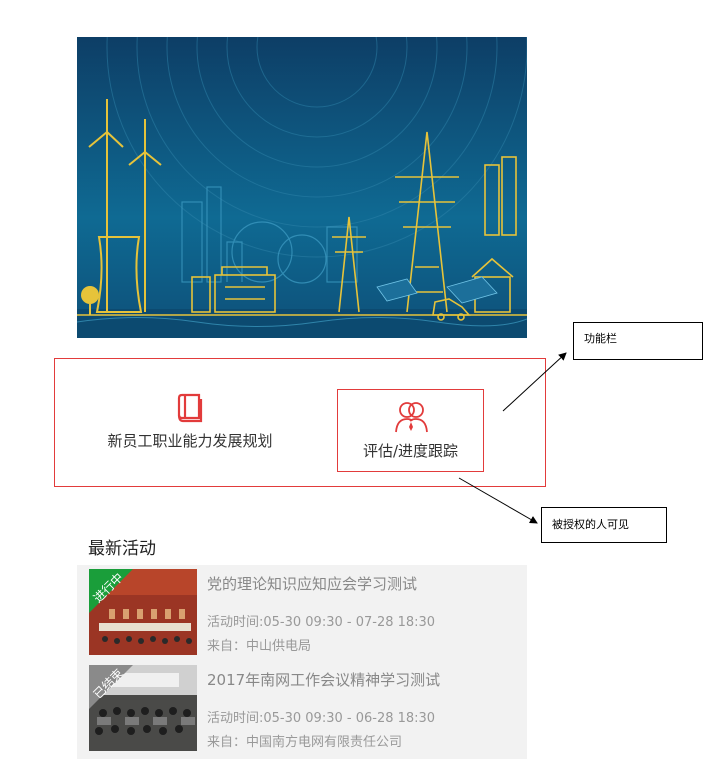 The width and height of the screenshot is (711, 767). Describe the element at coordinates (323, 679) in the screenshot. I see `activity-title: 2017年南网工作会议精神学习测试` at that location.